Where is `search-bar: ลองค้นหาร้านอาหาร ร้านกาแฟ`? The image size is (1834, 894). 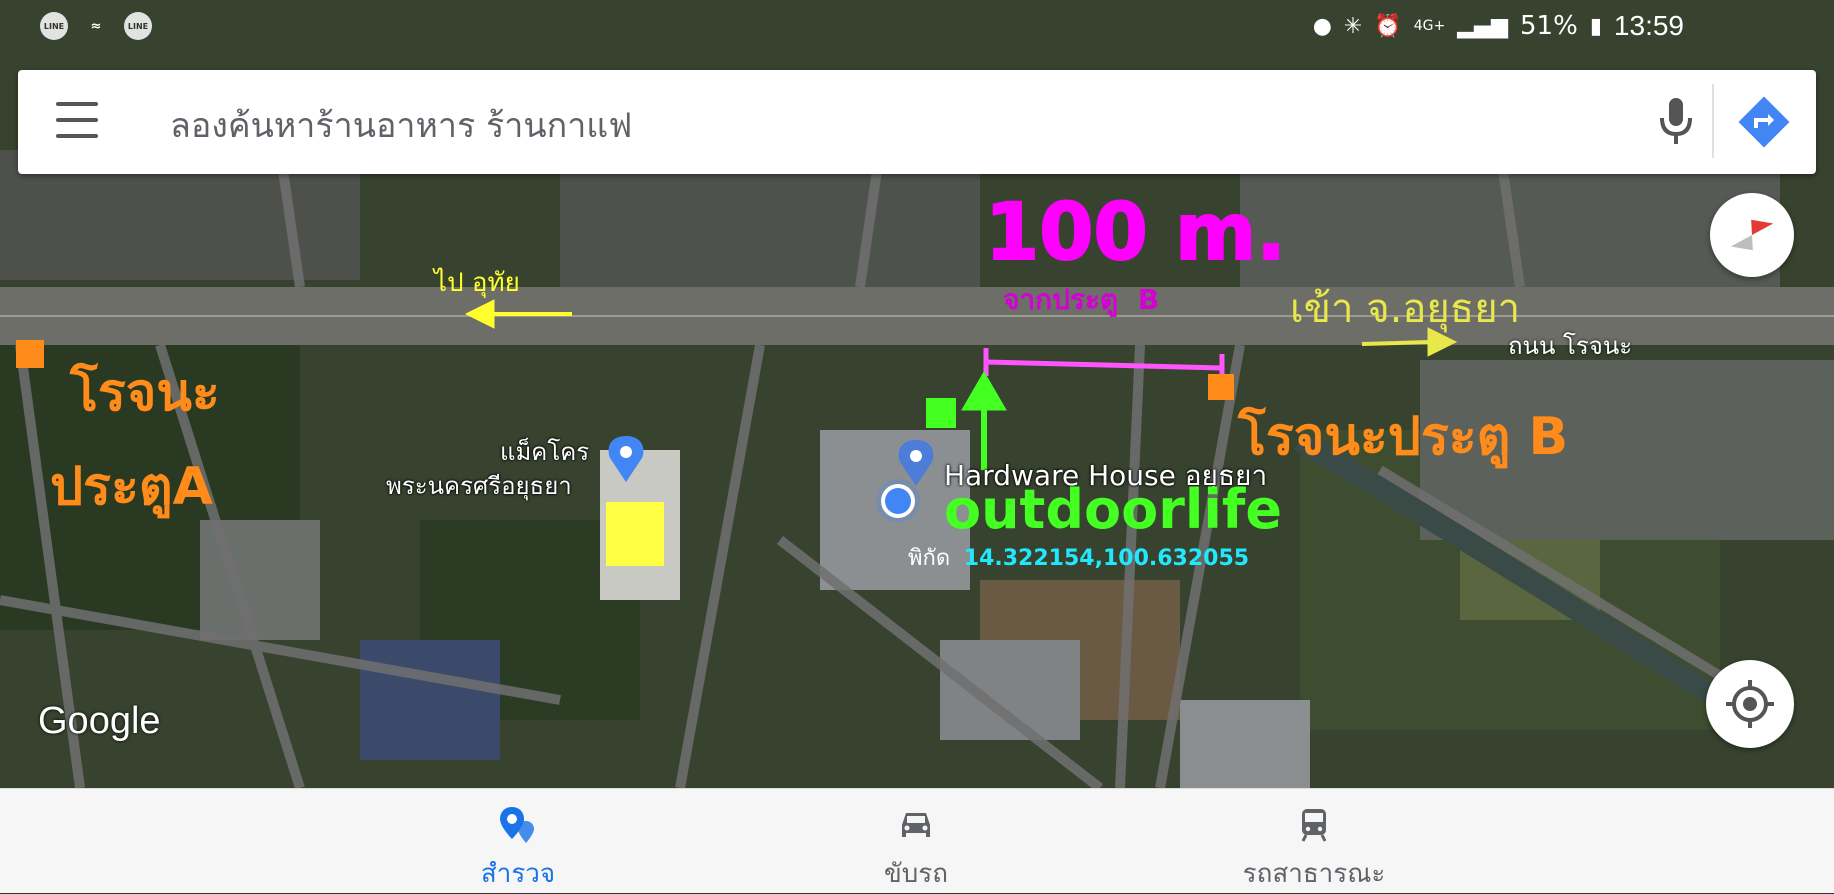
search-bar: ลองค้นหาร้านอาหาร ร้านกาแฟ is located at coordinates (917, 122).